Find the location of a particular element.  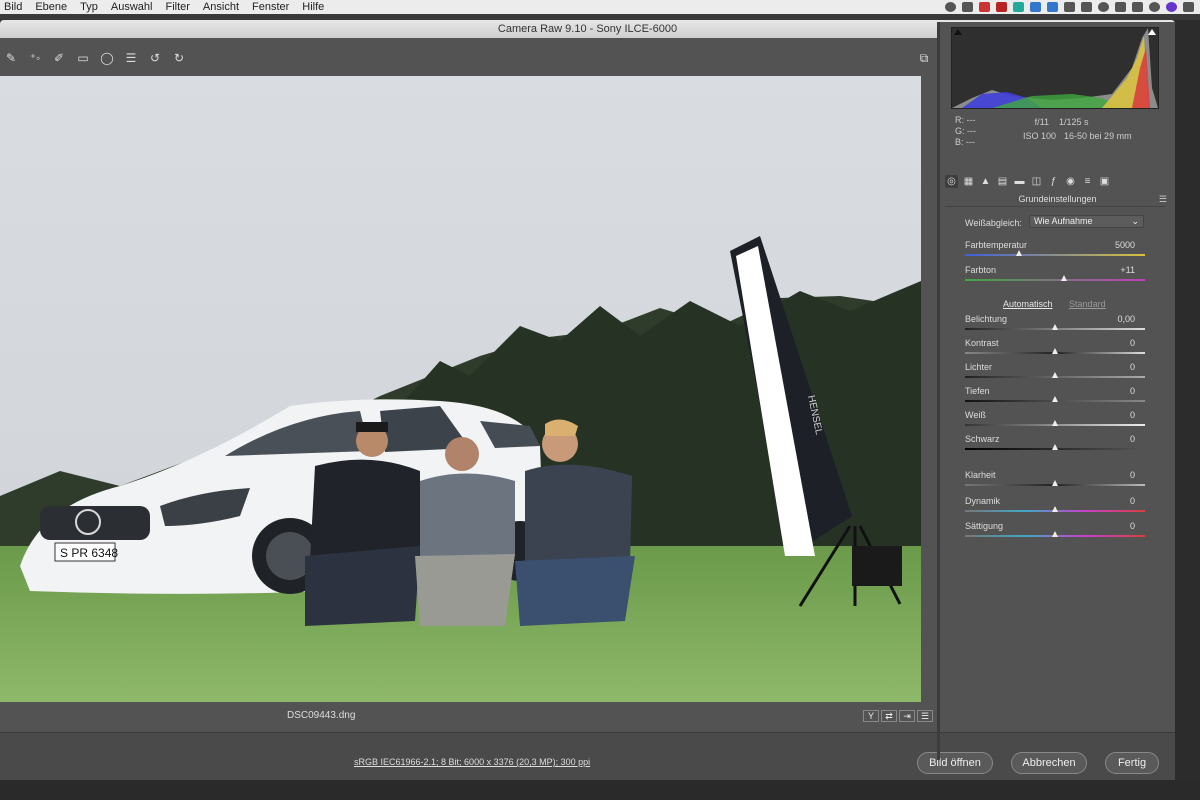

photoshop-background is located at coordinates (1187, 410).